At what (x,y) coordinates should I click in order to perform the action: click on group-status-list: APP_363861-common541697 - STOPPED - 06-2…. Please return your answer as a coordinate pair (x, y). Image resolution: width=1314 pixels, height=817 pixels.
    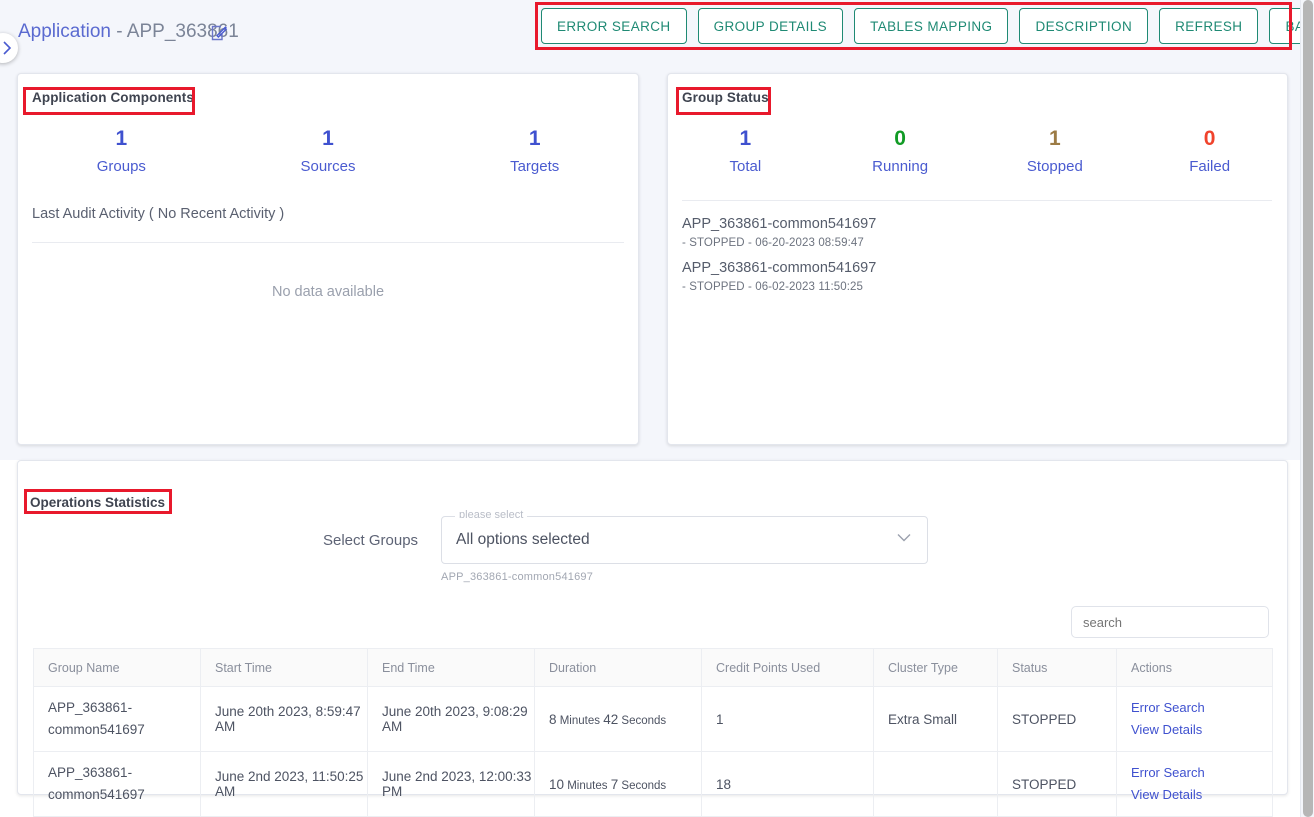
    Looking at the image, I should click on (972, 258).